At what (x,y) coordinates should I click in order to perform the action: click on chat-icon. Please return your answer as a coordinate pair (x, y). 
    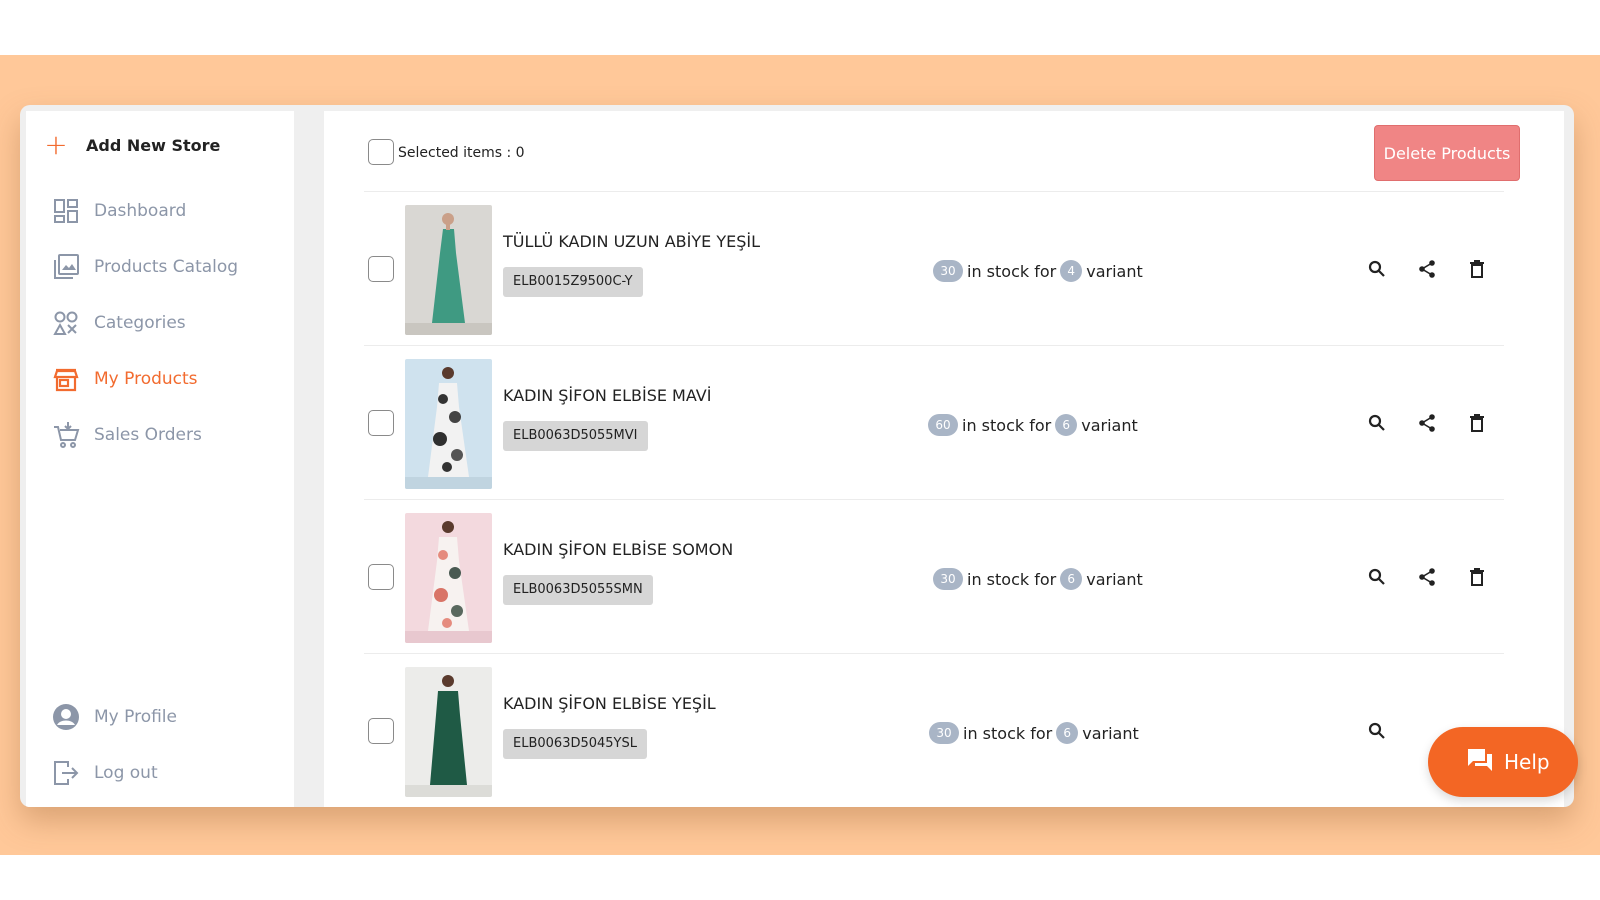
    Looking at the image, I should click on (1480, 762).